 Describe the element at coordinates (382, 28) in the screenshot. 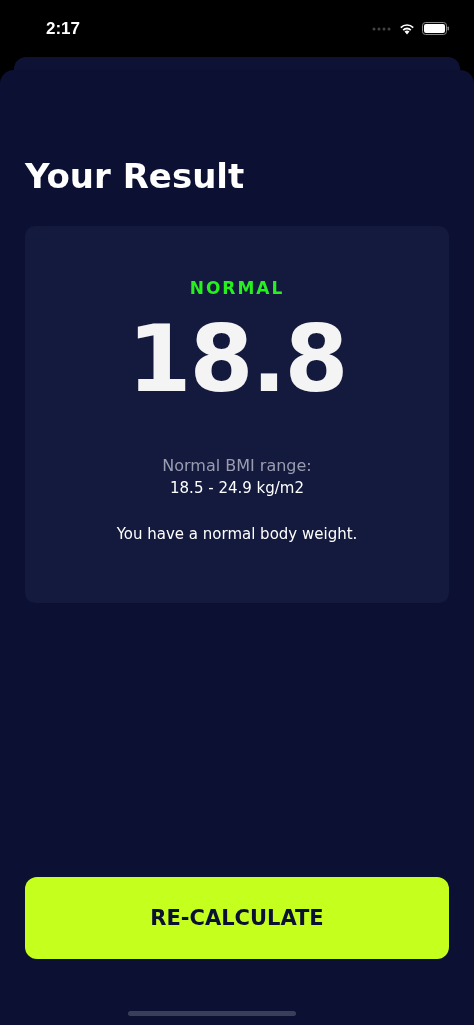

I see `signal-icon` at that location.